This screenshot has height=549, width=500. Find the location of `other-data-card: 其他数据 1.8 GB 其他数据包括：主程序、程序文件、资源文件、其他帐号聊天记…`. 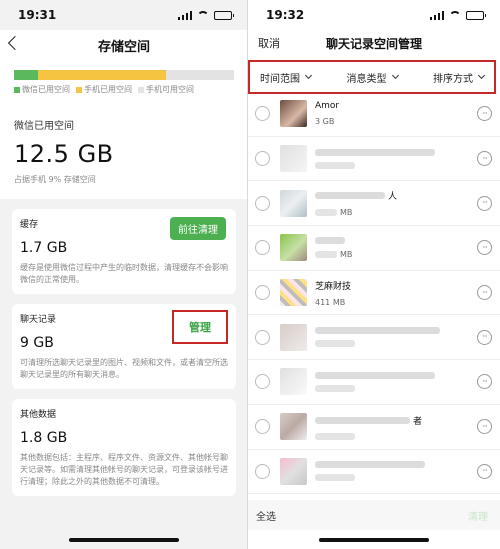

other-data-card: 其他数据 1.8 GB 其他数据包括：主程序、程序文件、资源文件、其他帐号聊天记… is located at coordinates (124, 447).